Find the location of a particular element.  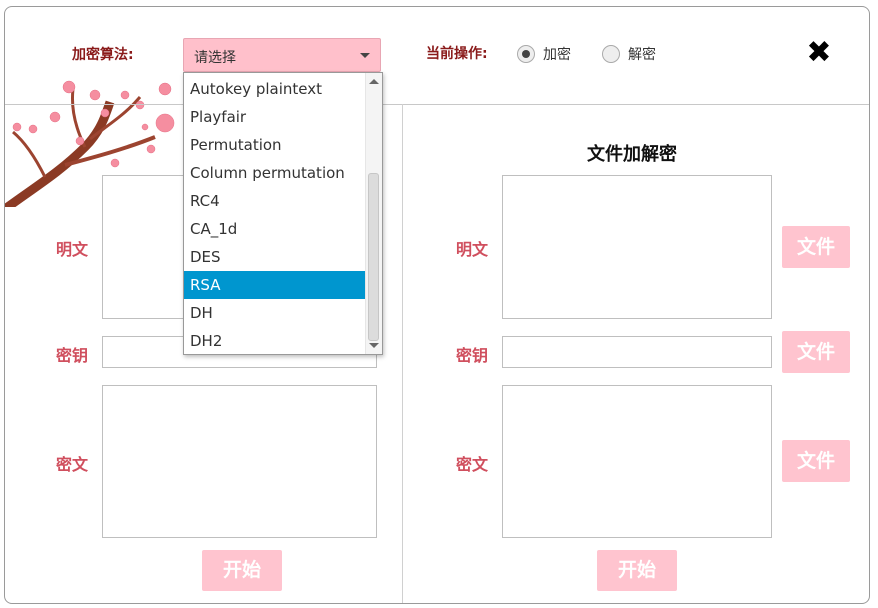

chevron-down-icon is located at coordinates (365, 55).